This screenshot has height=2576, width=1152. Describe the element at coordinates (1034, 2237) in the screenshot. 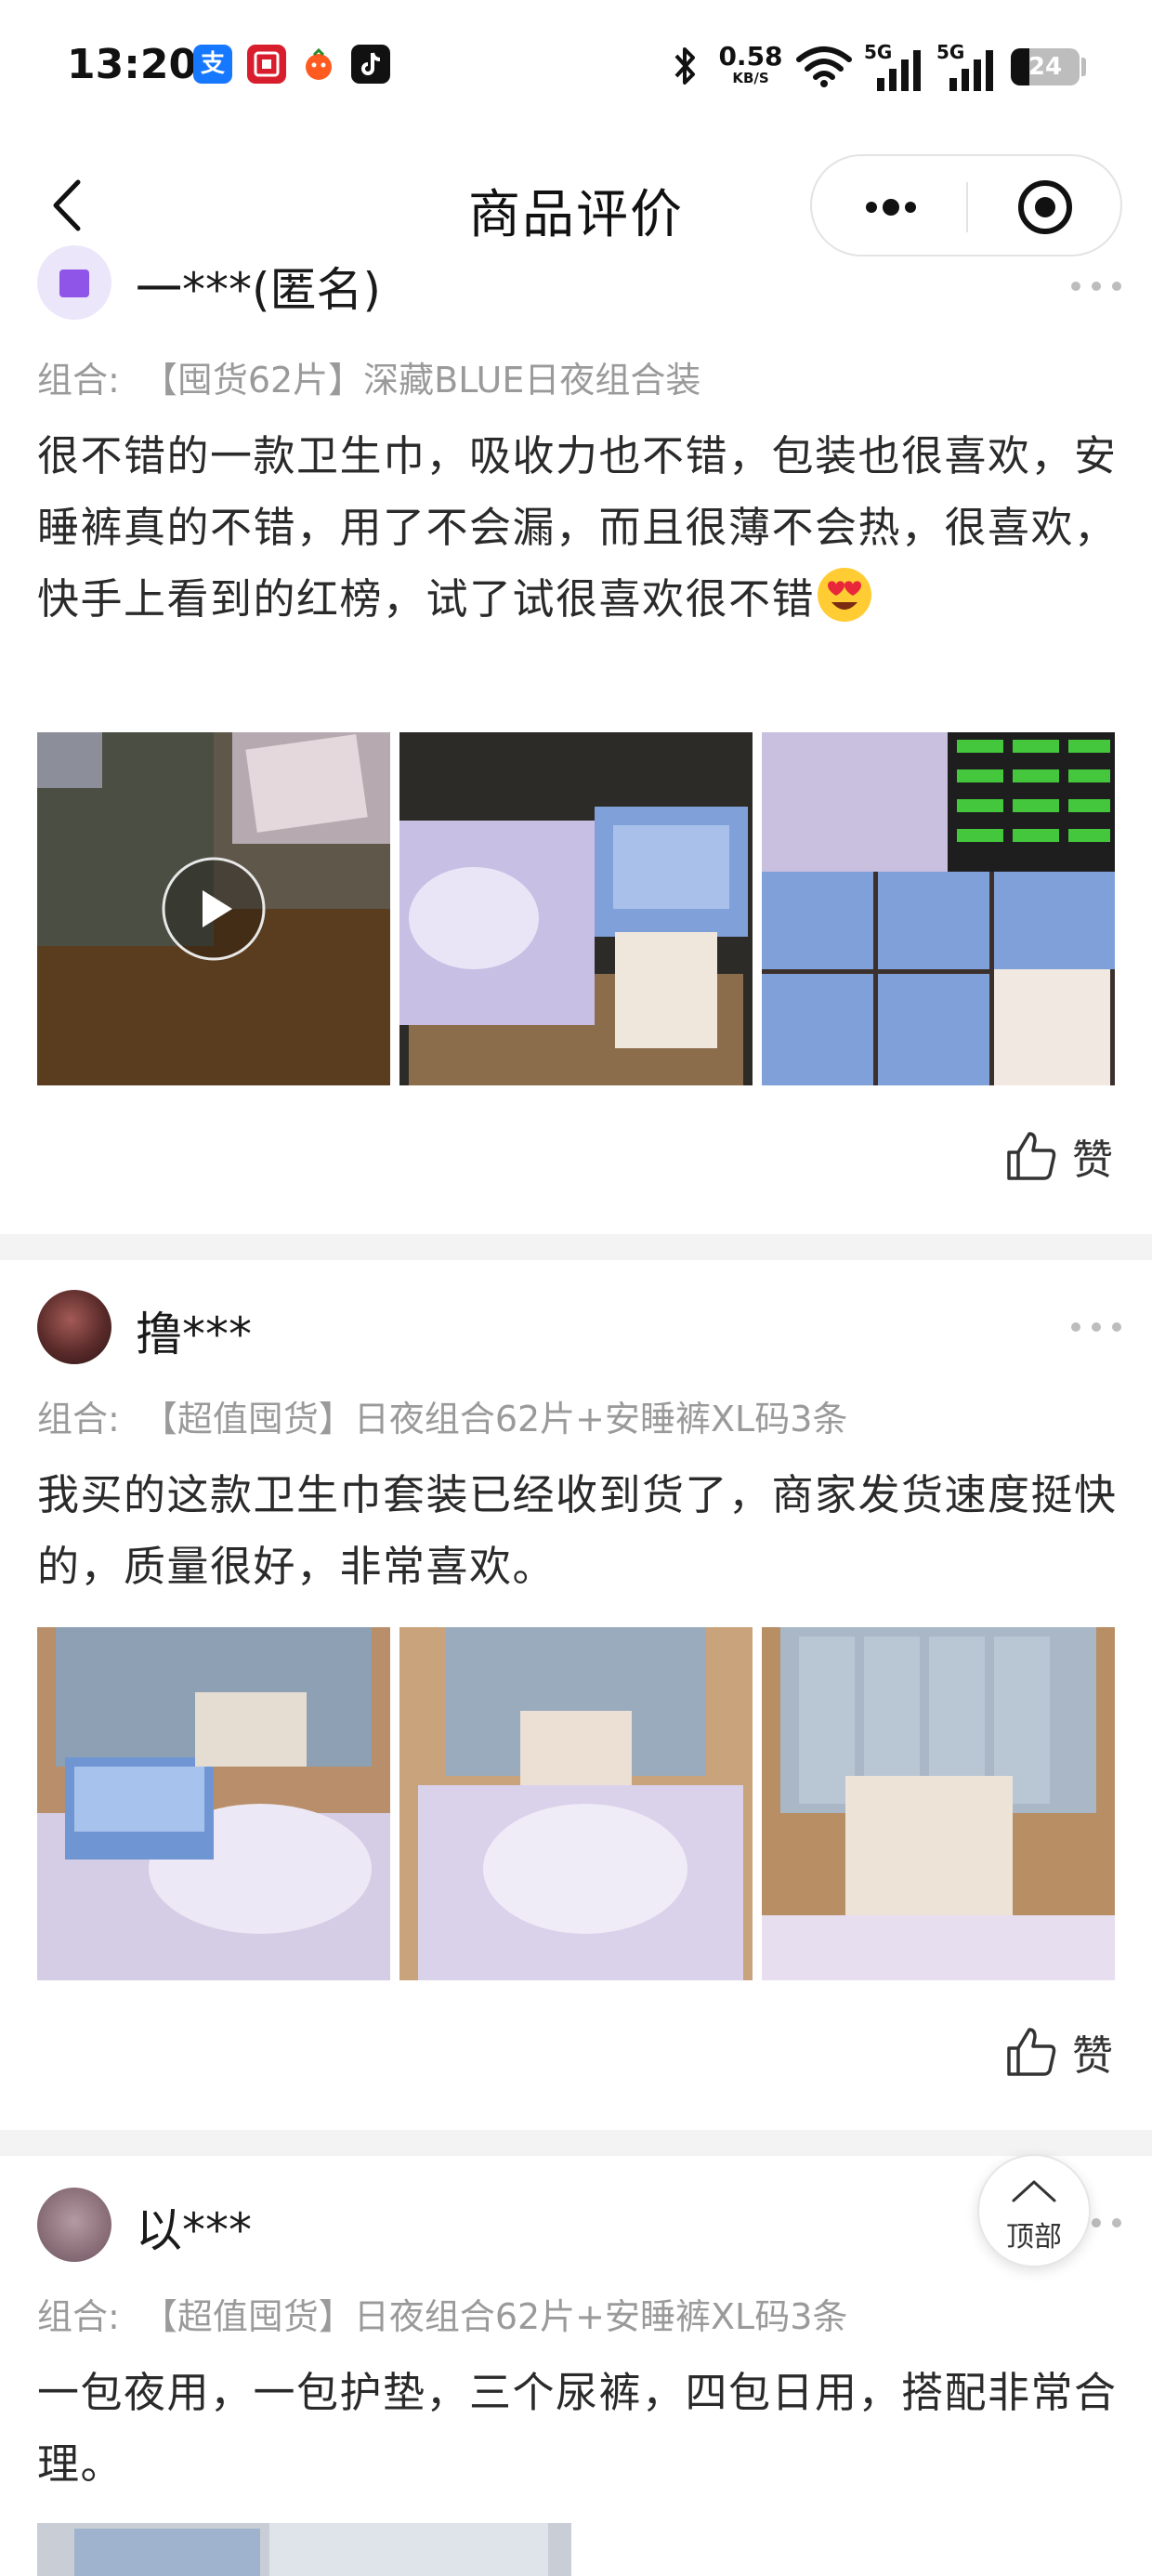

I see `back-to-top-label: 顶部` at that location.